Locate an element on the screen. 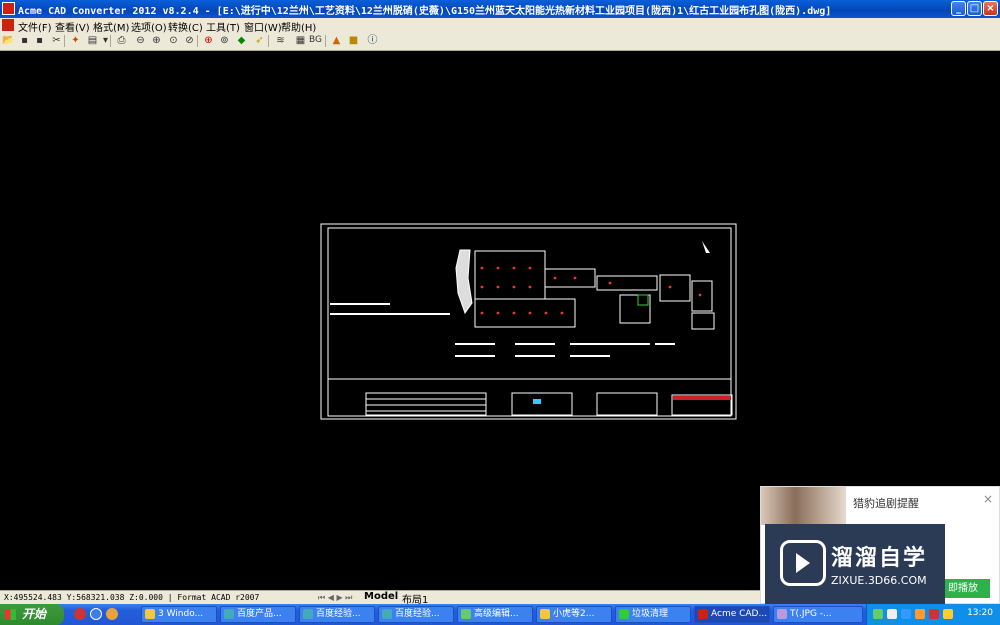 Image resolution: width=1000 pixels, height=625 pixels. app-icon is located at coordinates (8, 8).